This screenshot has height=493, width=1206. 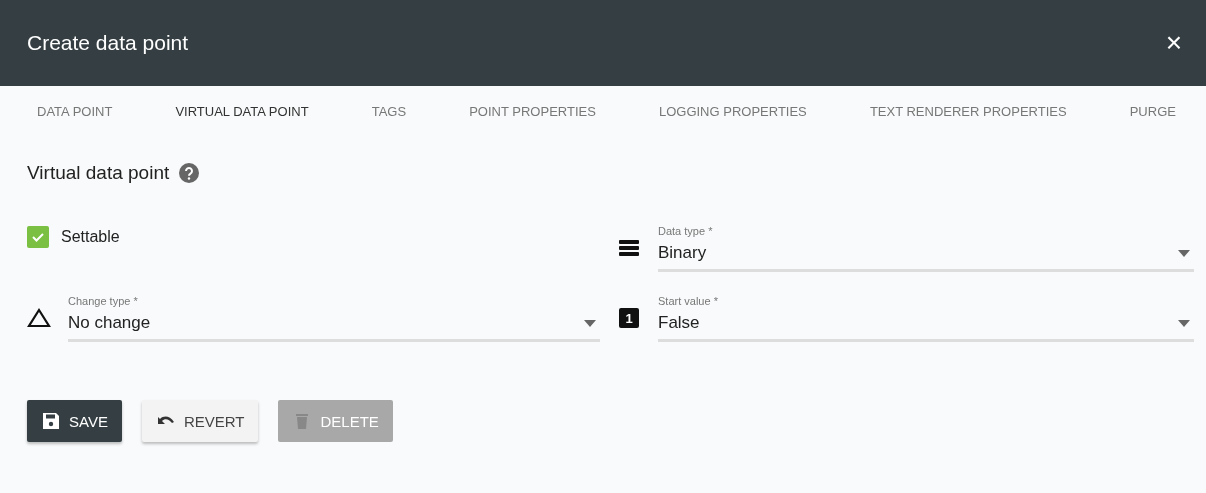 What do you see at coordinates (38, 237) in the screenshot?
I see `checkbox` at bounding box center [38, 237].